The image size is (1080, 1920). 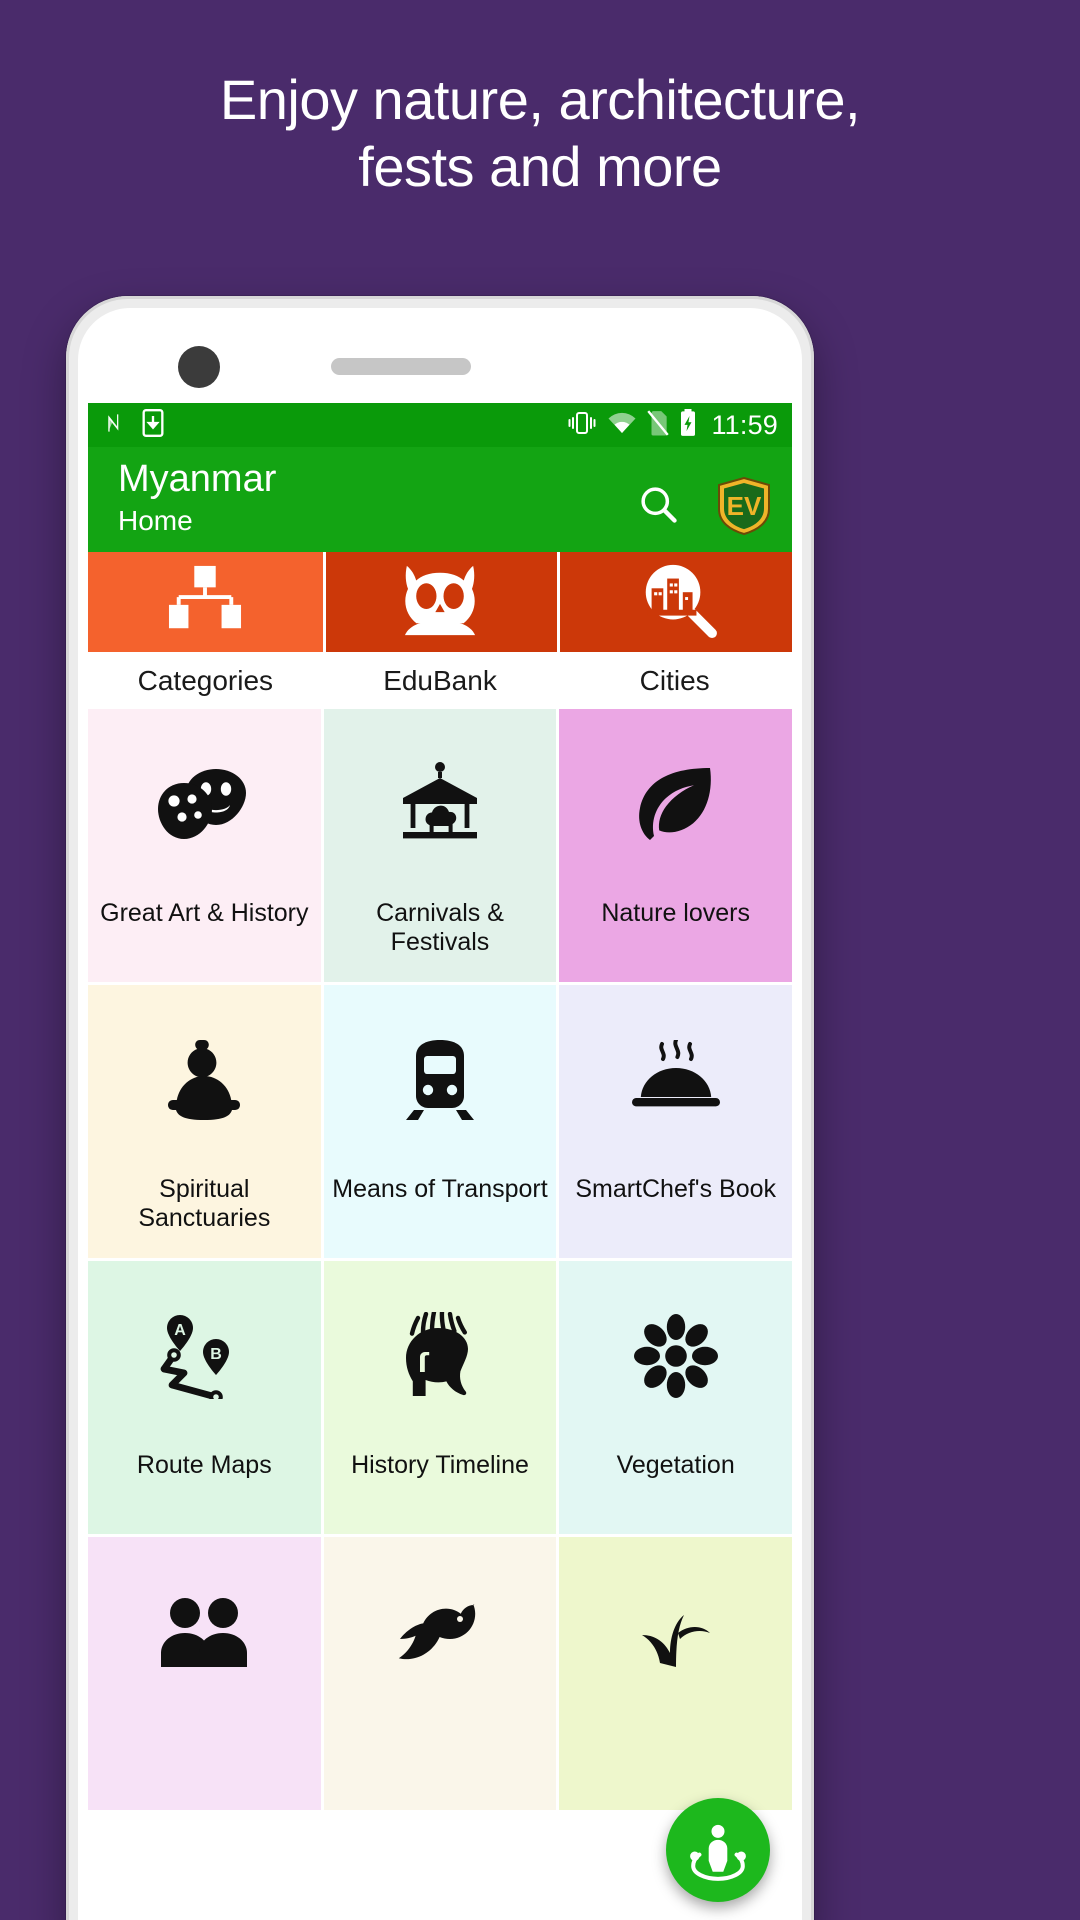 I want to click on grid-cell-people, so click(x=204, y=1673).